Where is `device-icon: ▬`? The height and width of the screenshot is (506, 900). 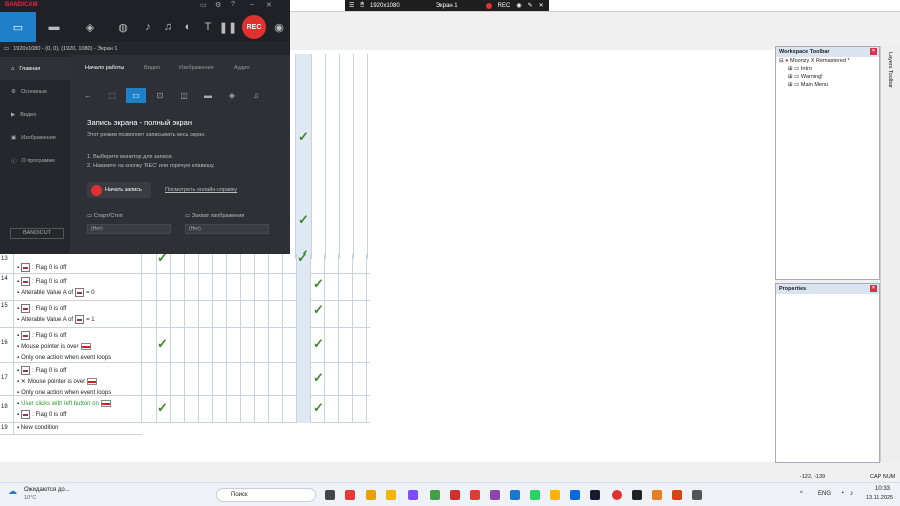 device-icon: ▬ is located at coordinates (208, 95).